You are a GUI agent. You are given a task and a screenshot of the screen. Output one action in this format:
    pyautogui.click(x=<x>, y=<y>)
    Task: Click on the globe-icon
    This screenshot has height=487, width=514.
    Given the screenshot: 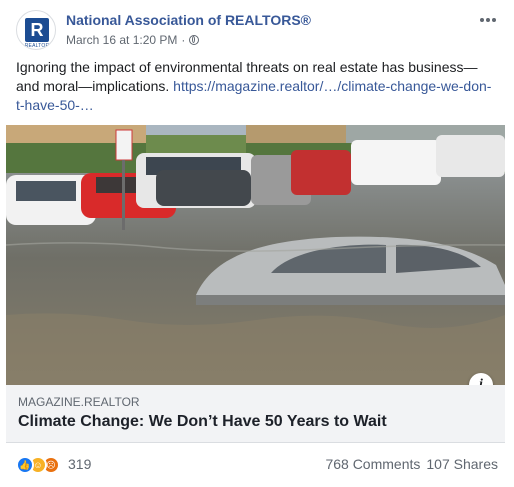 What is the action you would take?
    pyautogui.click(x=194, y=40)
    